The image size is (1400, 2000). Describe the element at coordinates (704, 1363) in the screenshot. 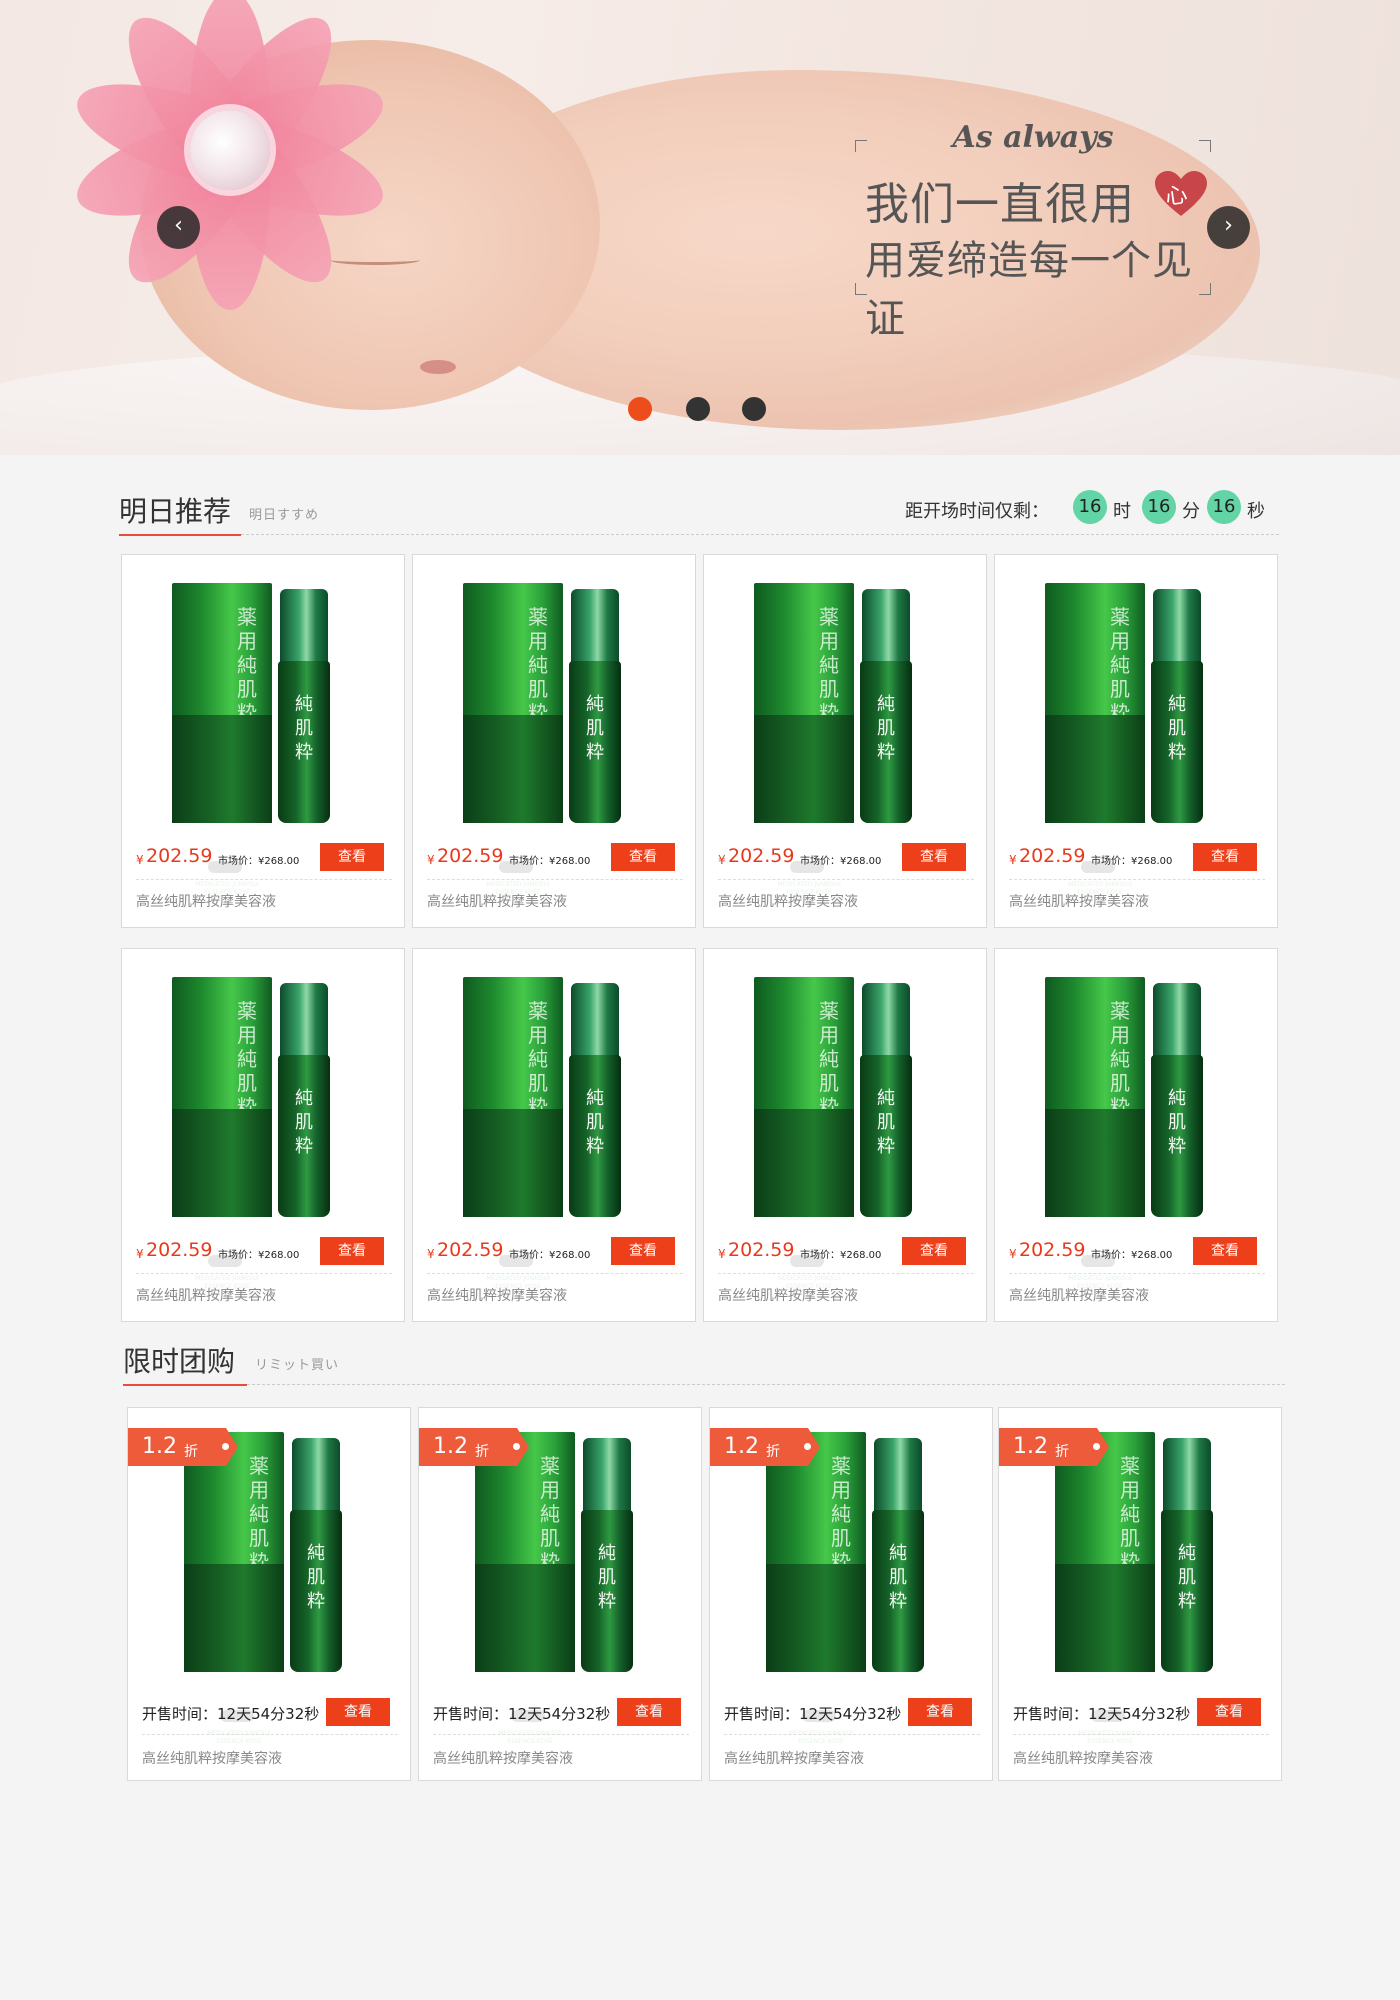

I see `groupbuy-section-header: 限时团购 リミット買い` at that location.